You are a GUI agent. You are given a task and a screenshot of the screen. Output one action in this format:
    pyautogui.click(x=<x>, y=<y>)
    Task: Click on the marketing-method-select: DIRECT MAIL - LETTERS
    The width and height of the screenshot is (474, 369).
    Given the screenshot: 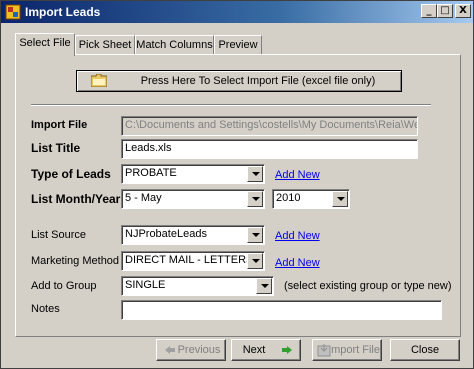 What is the action you would take?
    pyautogui.click(x=193, y=261)
    